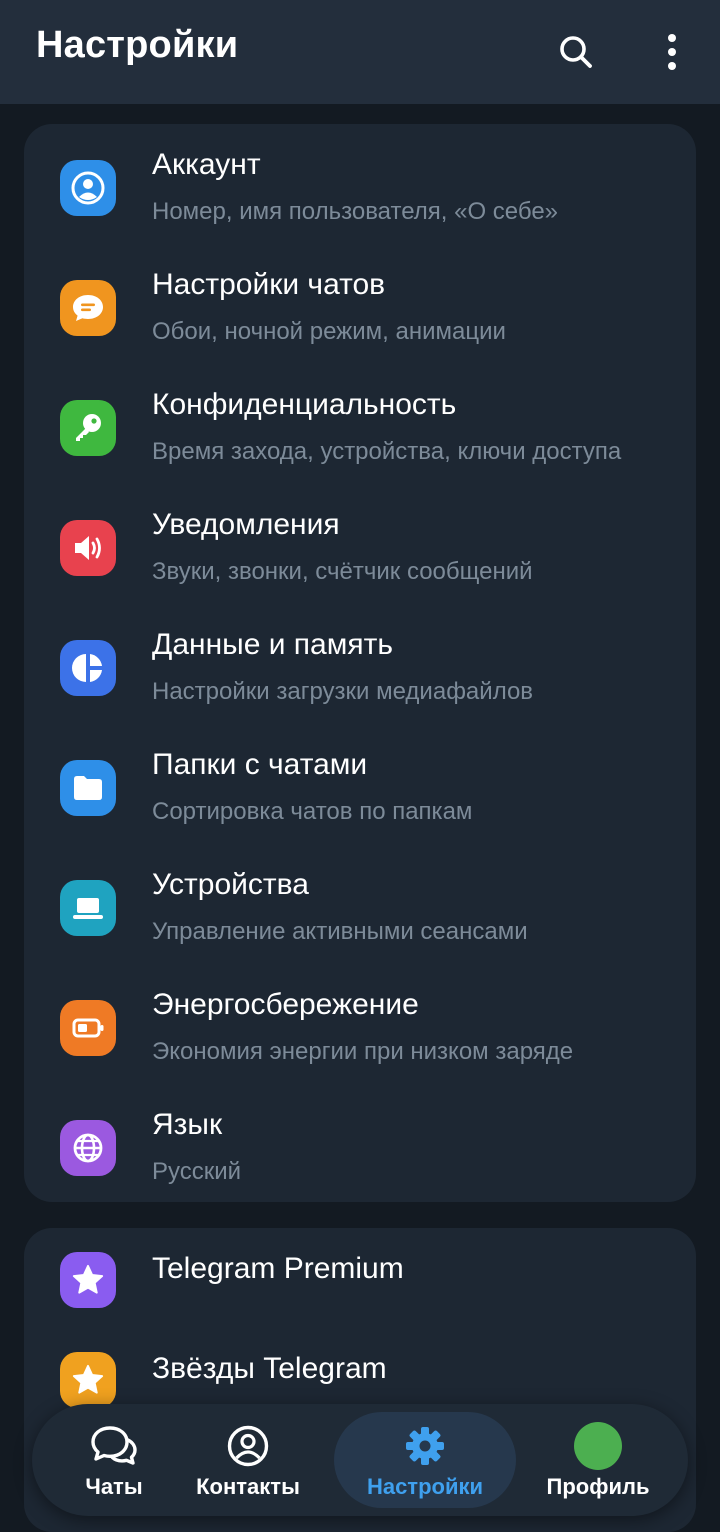  What do you see at coordinates (329, 331) in the screenshot?
I see `settings-item-subtitle: Обои, ночной режим, анимации` at bounding box center [329, 331].